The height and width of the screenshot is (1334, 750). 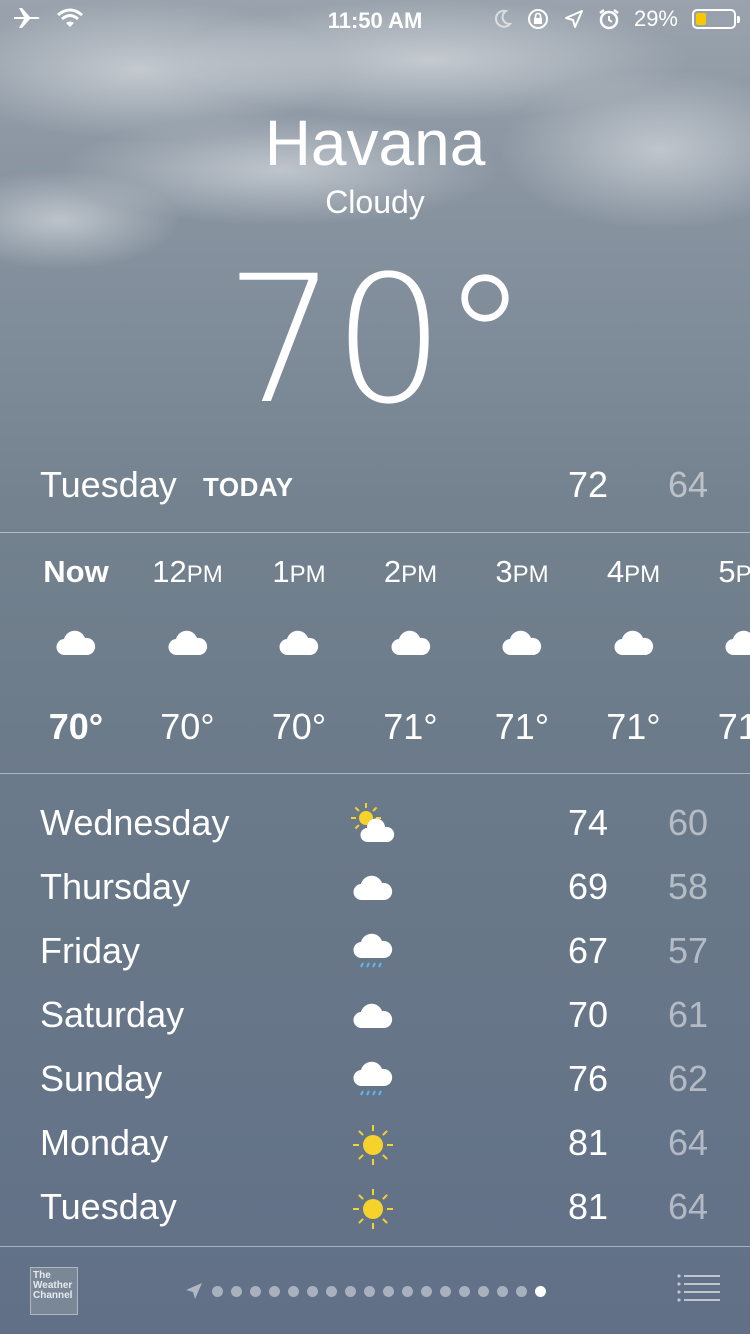 What do you see at coordinates (112, 1014) in the screenshot?
I see `day-name: Saturday` at bounding box center [112, 1014].